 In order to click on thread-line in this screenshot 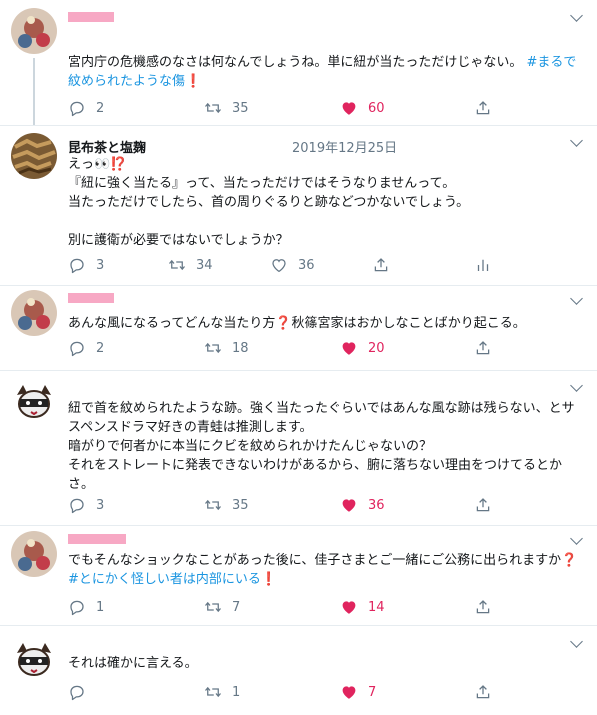, I will do `click(34, 91)`.